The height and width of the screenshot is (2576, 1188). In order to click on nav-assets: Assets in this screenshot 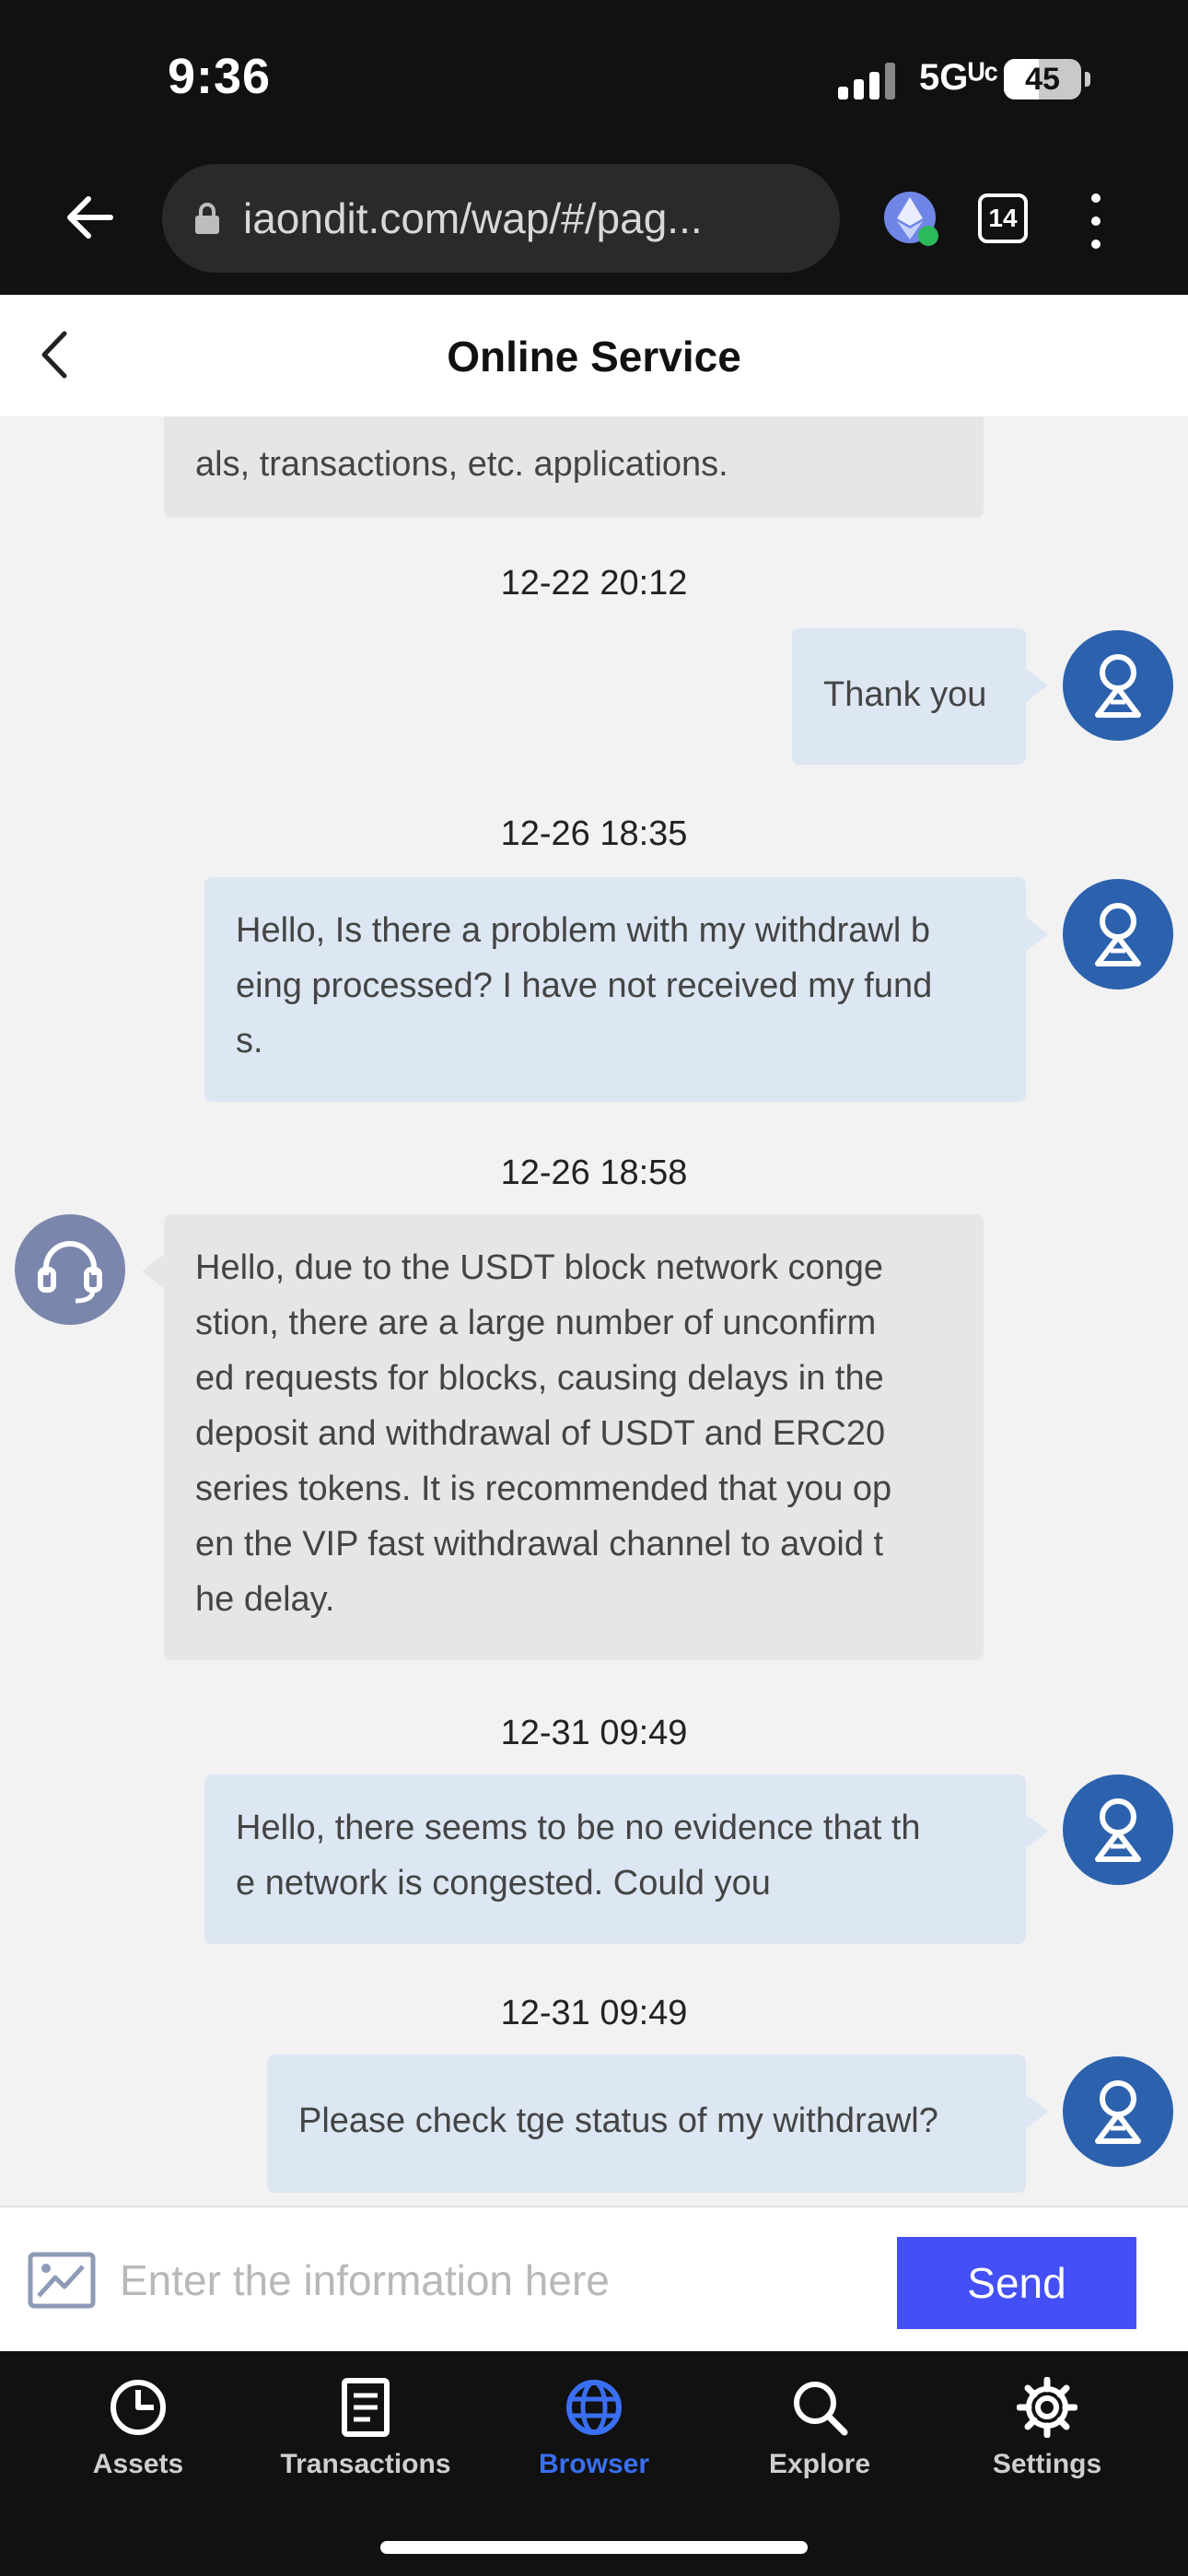, I will do `click(138, 2446)`.